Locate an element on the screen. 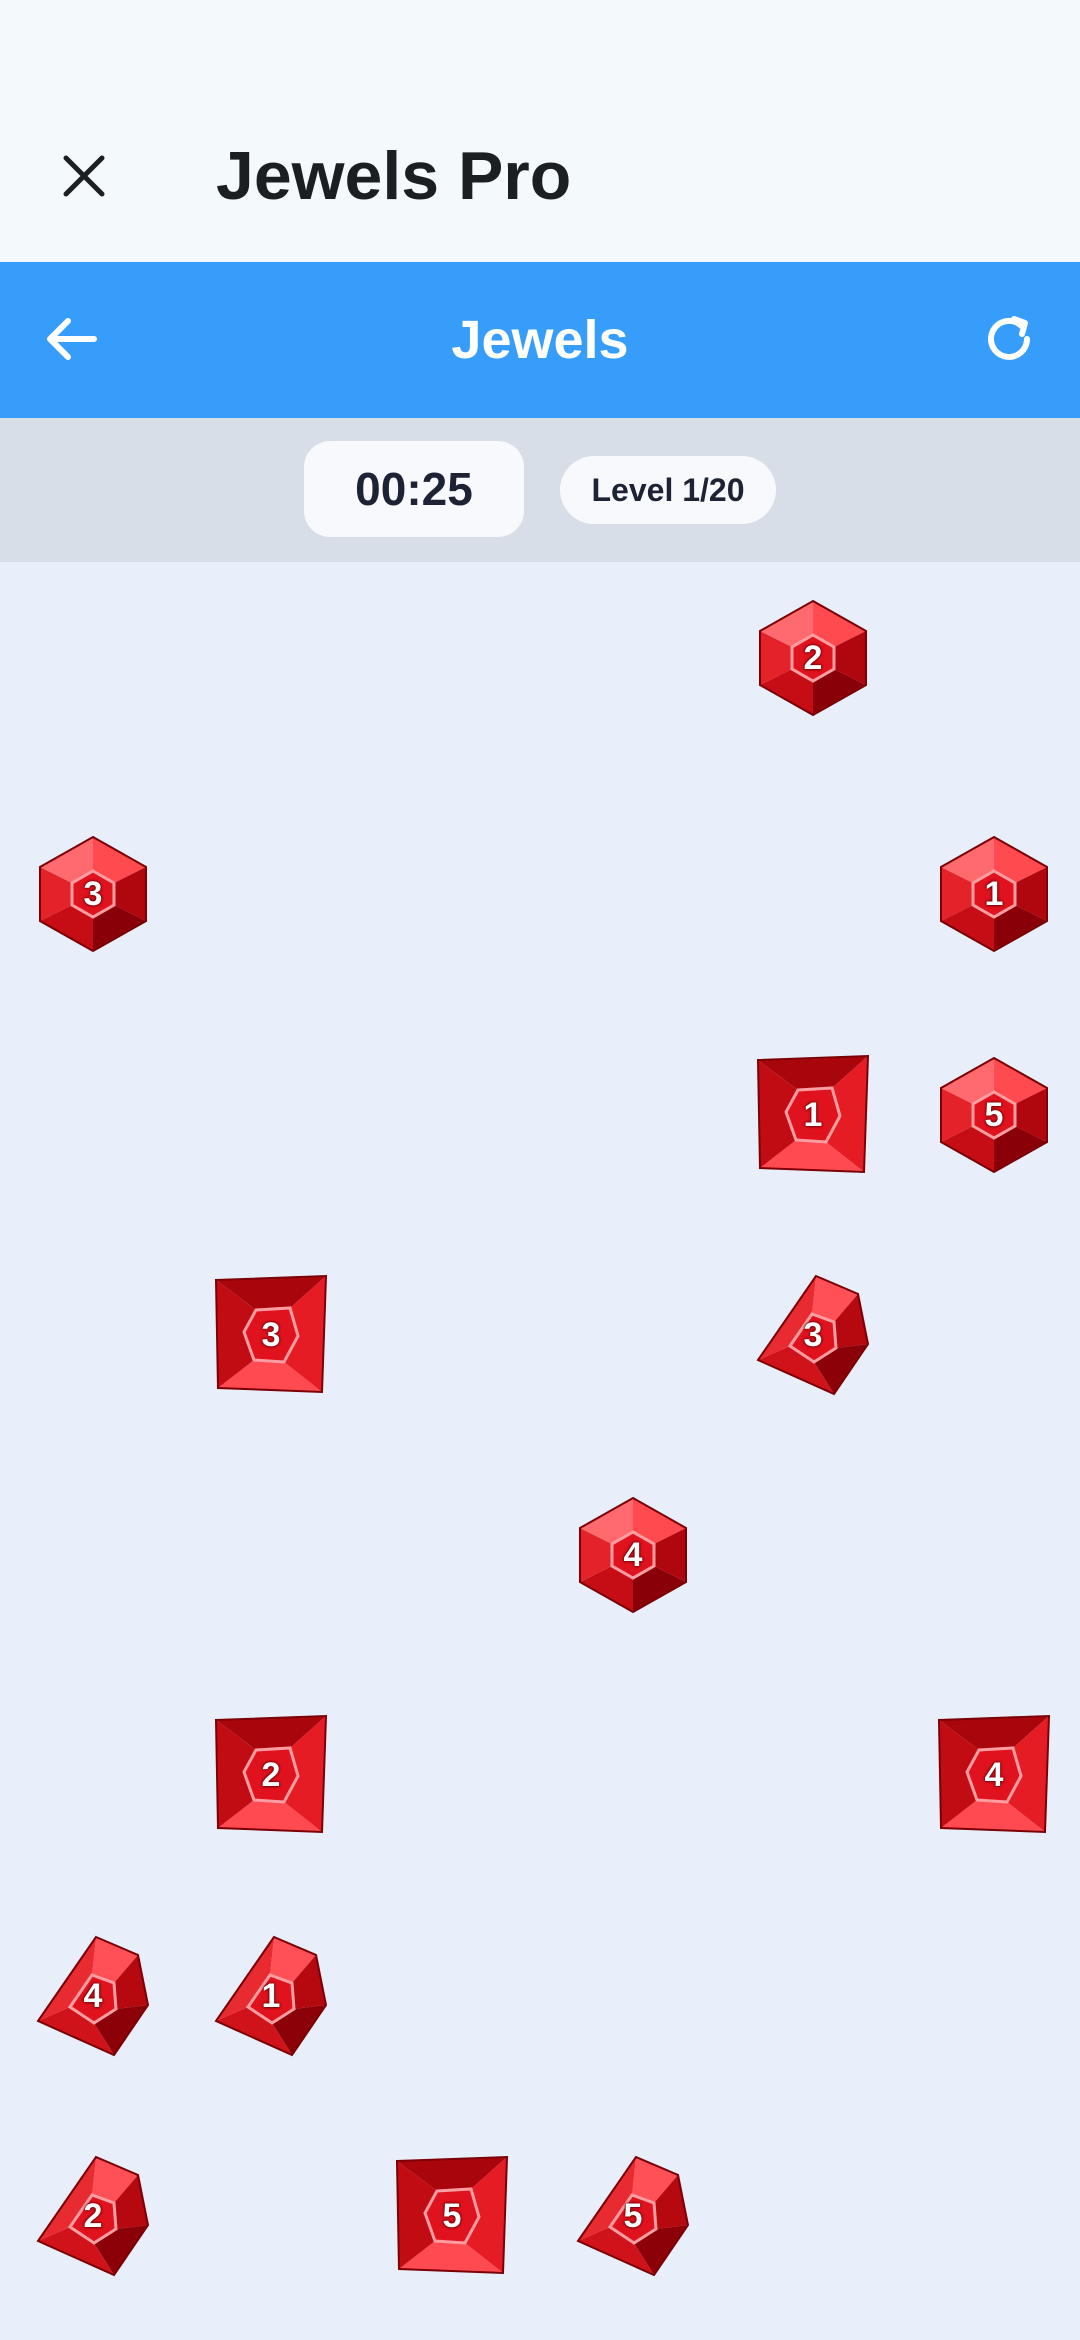 The width and height of the screenshot is (1080, 2340). timer-display: 00:25 is located at coordinates (414, 489).